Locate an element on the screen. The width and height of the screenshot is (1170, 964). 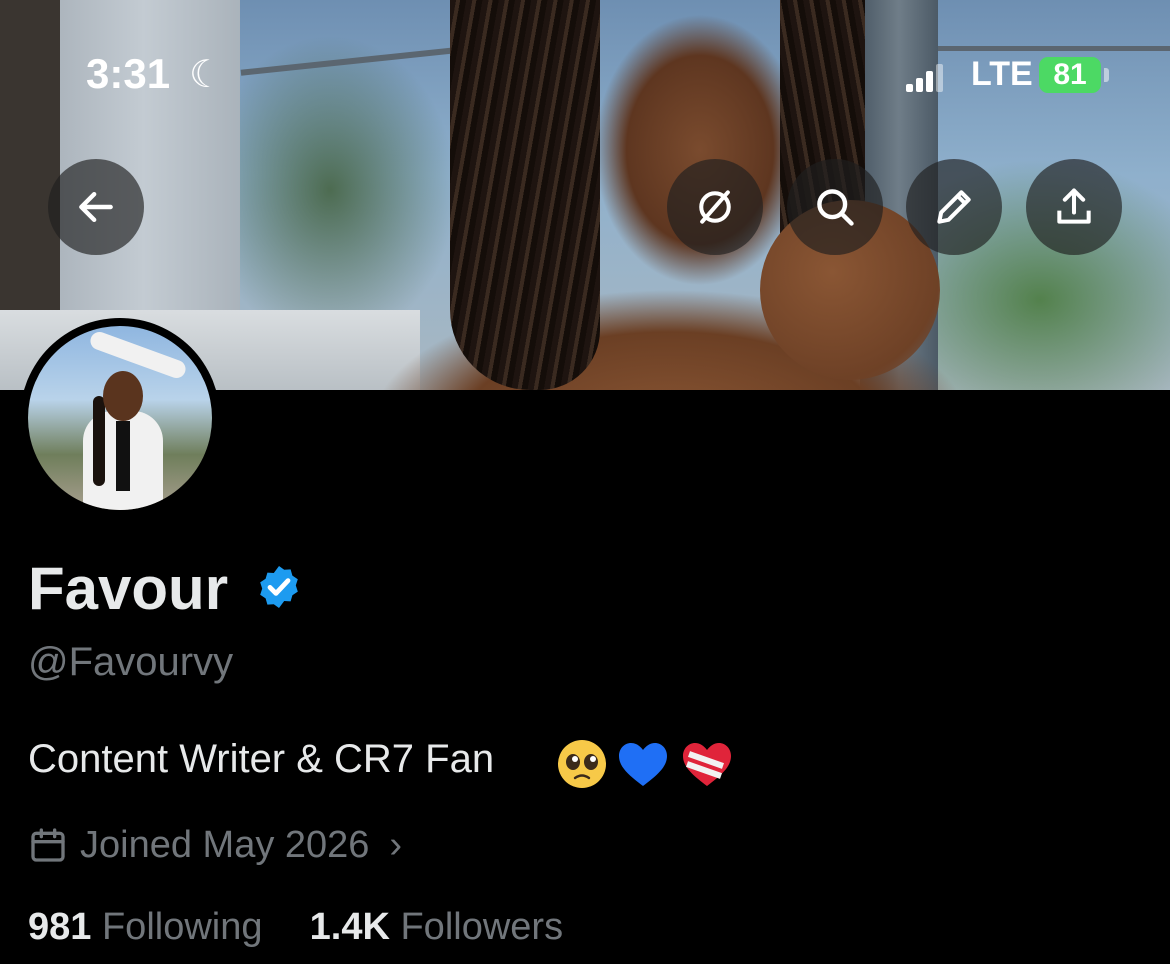
share-button is located at coordinates (1074, 207).